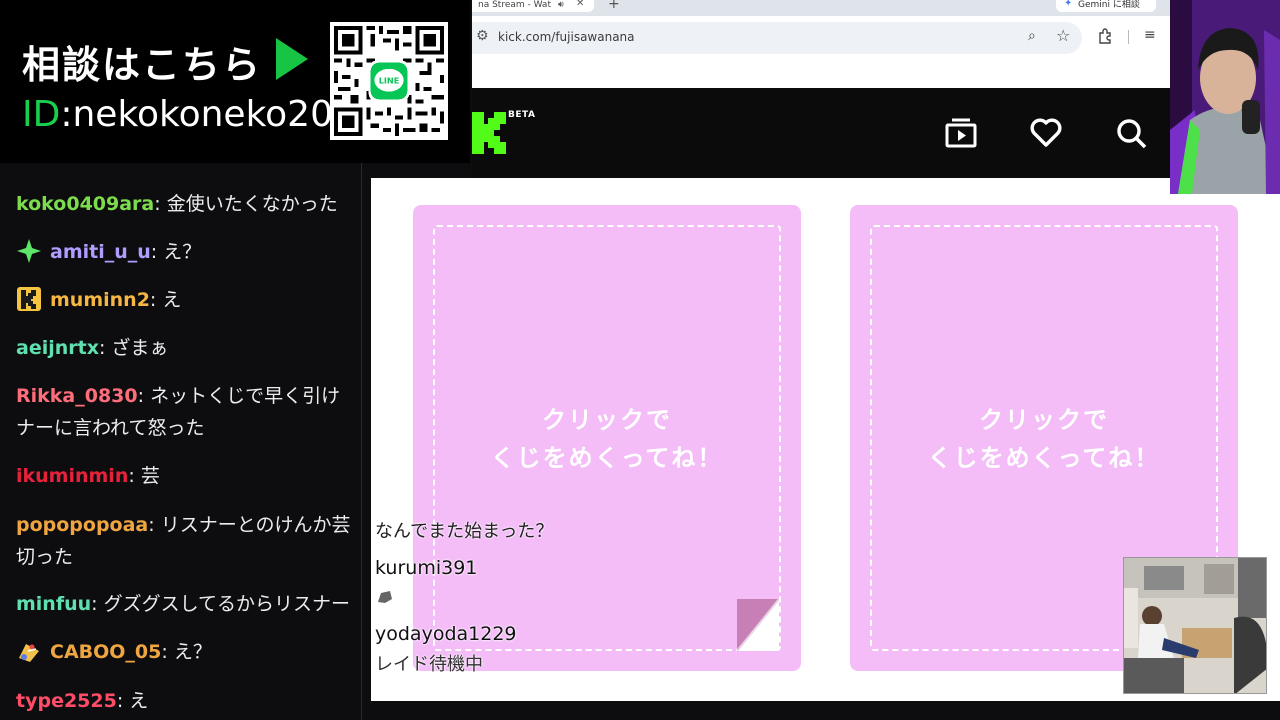 The image size is (1280, 720). What do you see at coordinates (429, 664) in the screenshot?
I see `overlay-chat-text: レイド待機中` at bounding box center [429, 664].